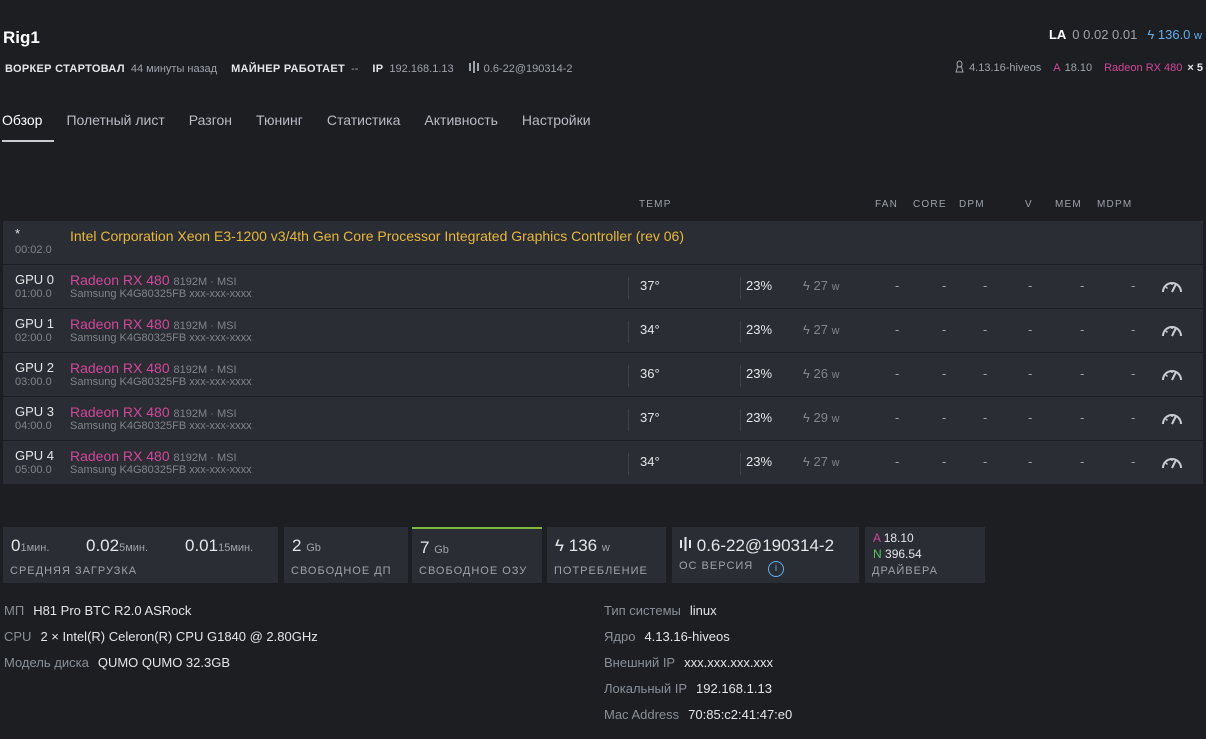 This screenshot has width=1206, height=739. I want to click on free-disk-value: 2, so click(297, 545).